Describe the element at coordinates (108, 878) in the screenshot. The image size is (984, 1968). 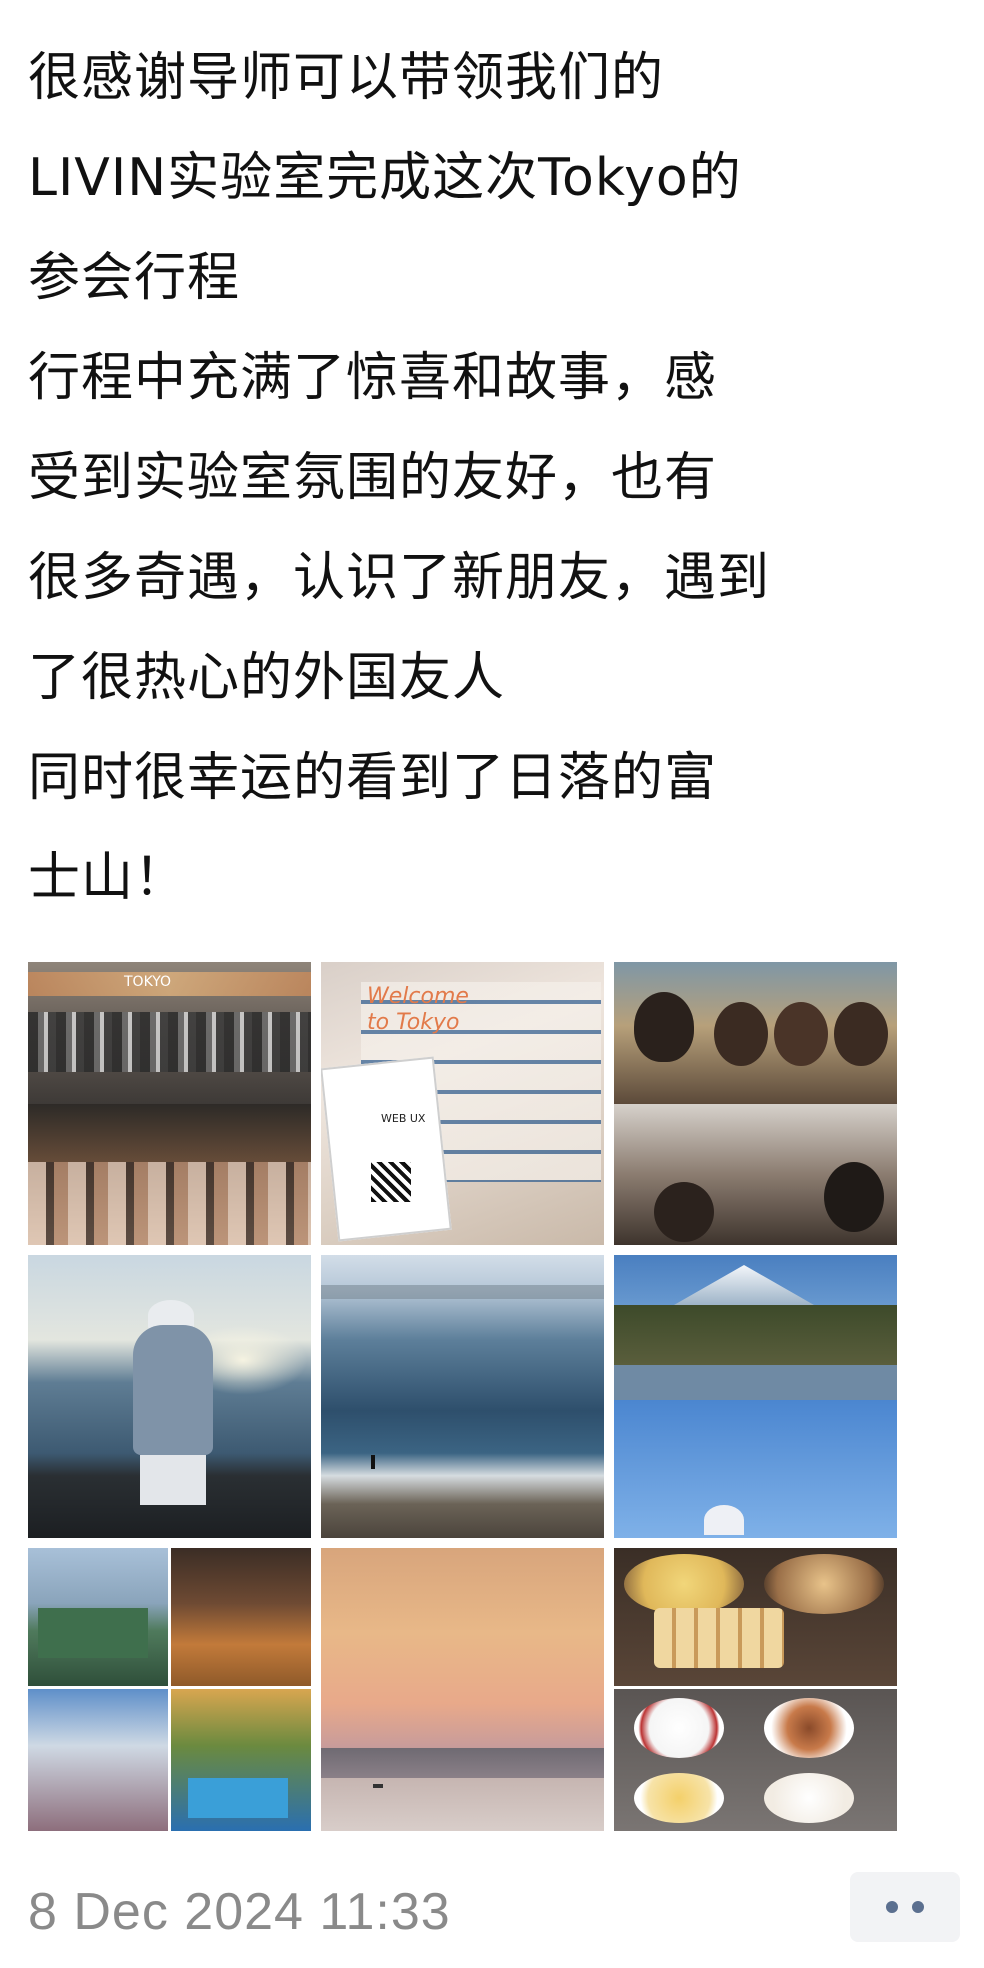
I see `post-line-9: 士山！` at that location.